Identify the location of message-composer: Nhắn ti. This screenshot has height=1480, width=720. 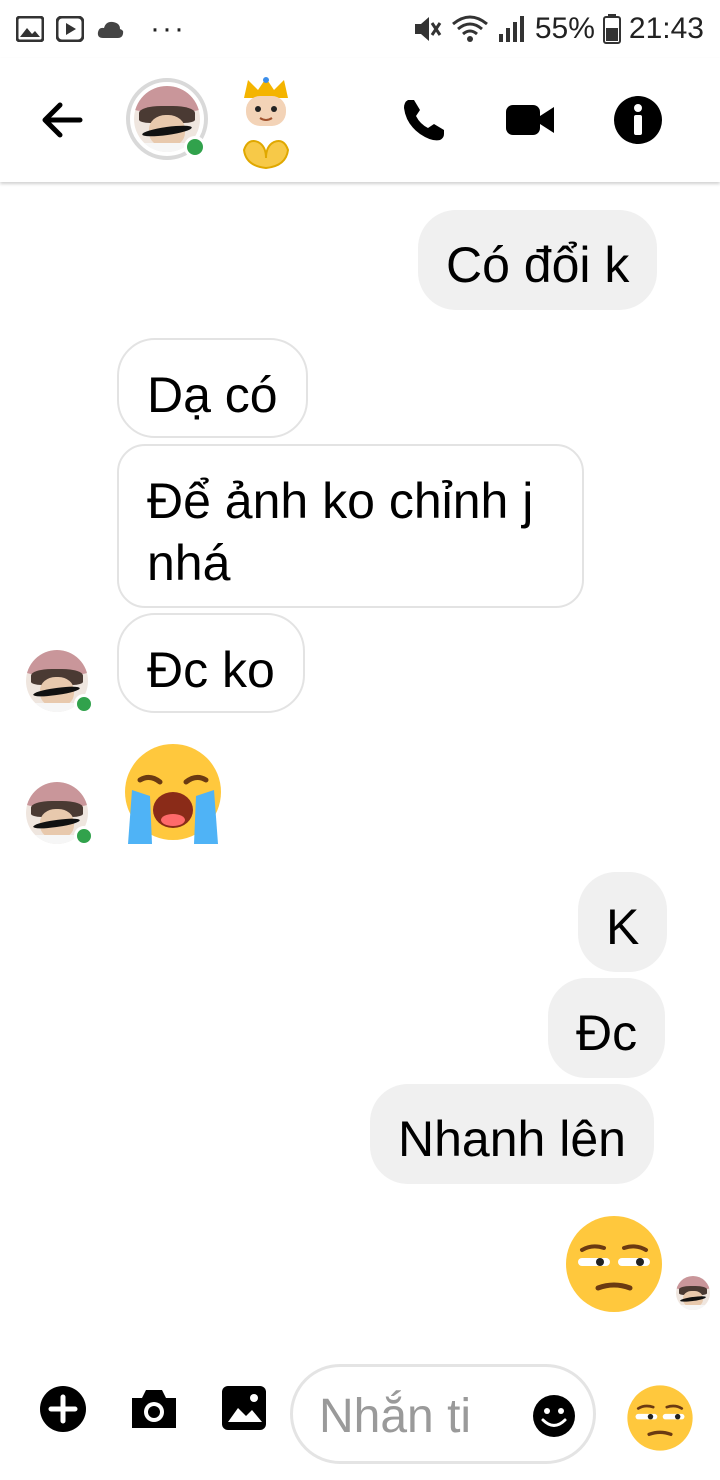
(360, 1416).